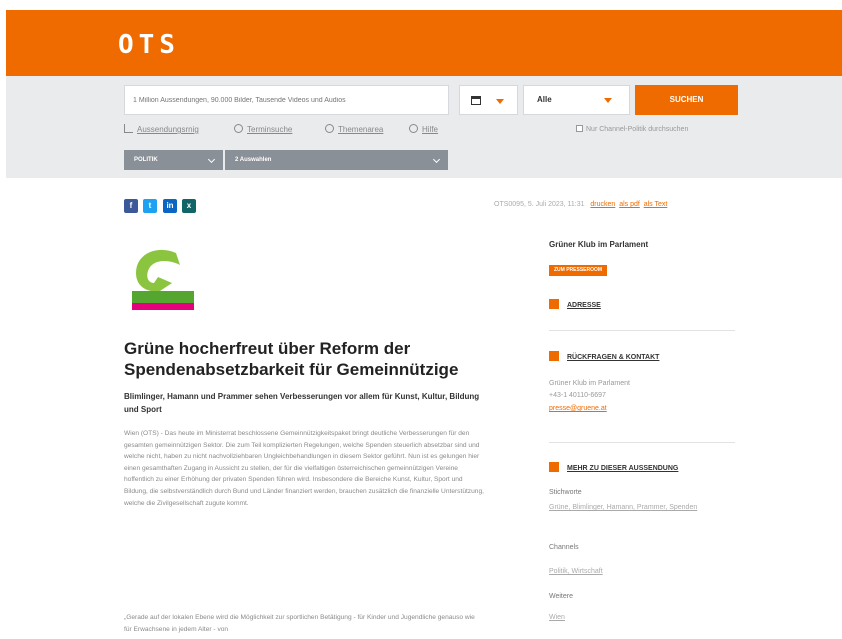  I want to click on search-input, so click(286, 100).